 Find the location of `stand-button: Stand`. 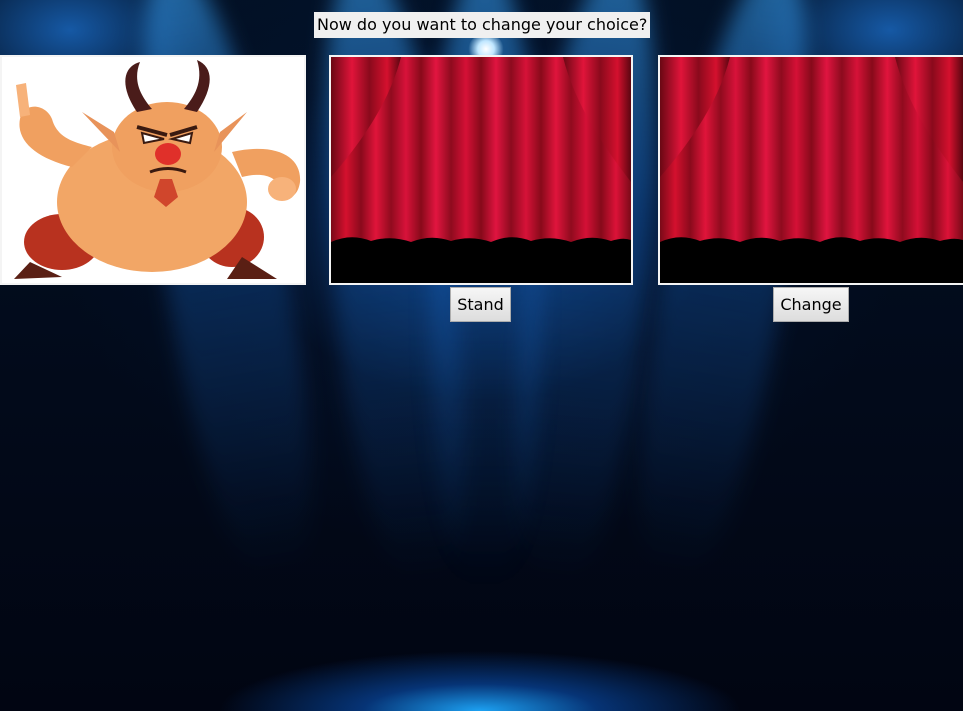

stand-button: Stand is located at coordinates (480, 304).